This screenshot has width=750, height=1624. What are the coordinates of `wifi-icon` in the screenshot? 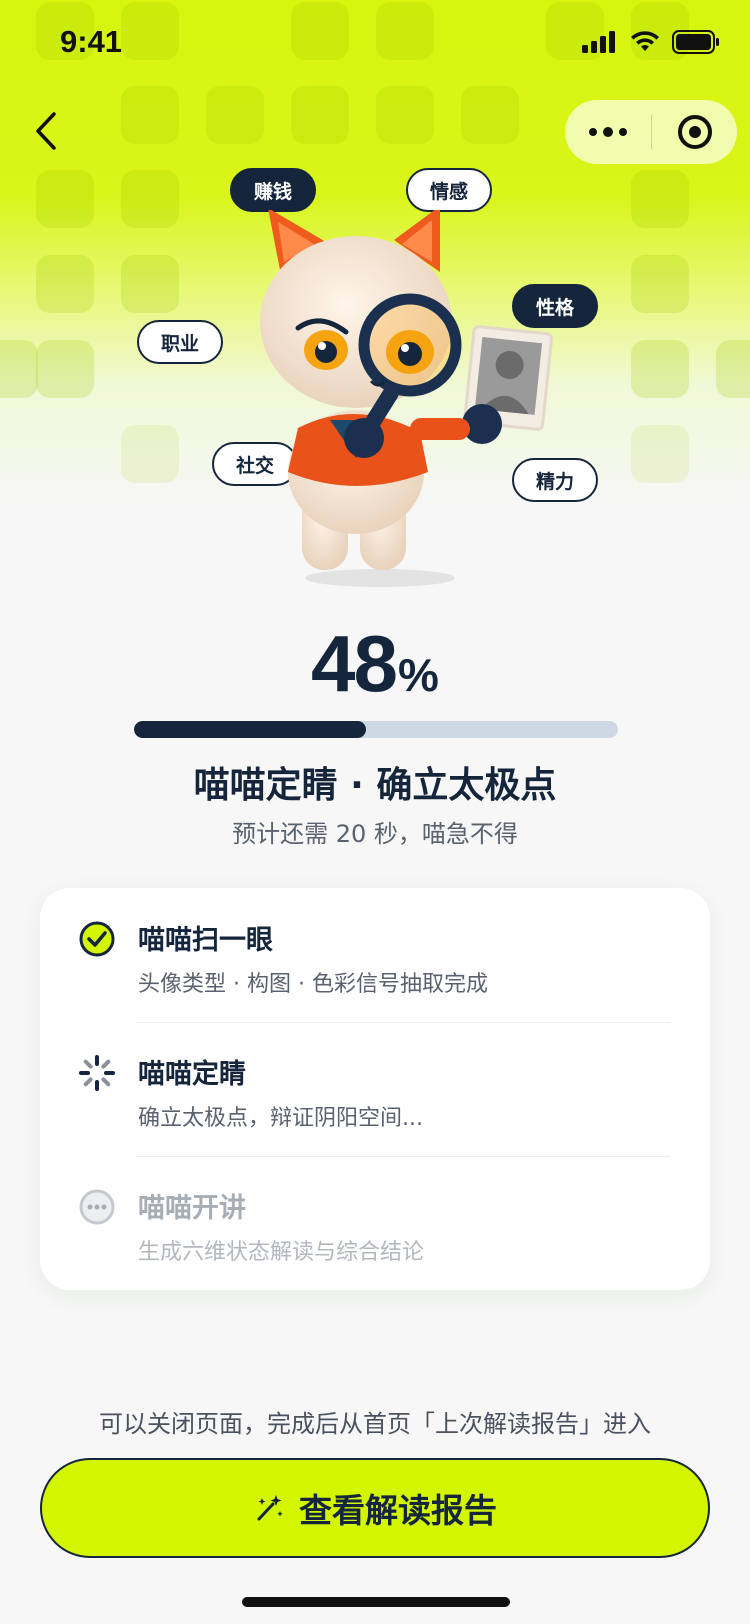 It's located at (645, 41).